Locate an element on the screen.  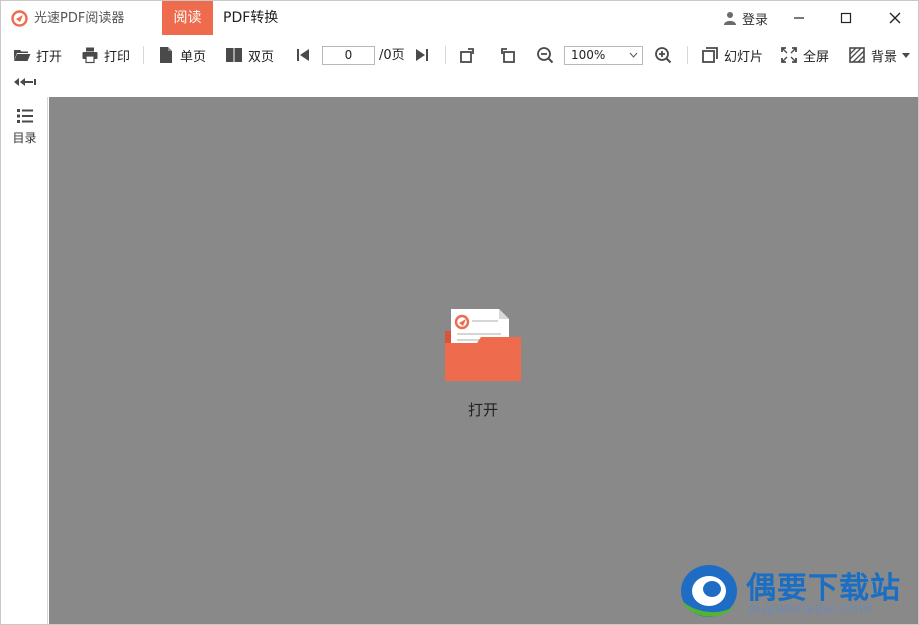
slideshow-icon is located at coordinates (710, 55).